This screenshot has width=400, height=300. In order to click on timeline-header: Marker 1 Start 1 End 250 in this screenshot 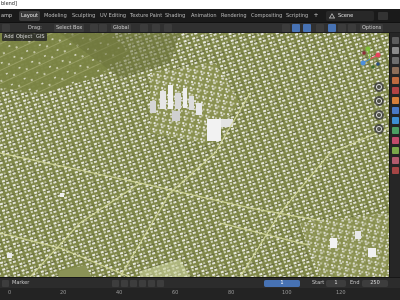, I will do `click(200, 282)`.